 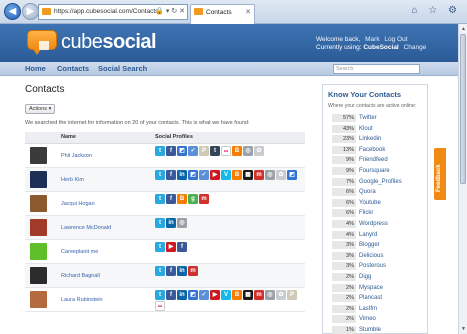 I want to click on contact-name-link: Phil Jackson, so click(x=76, y=156).